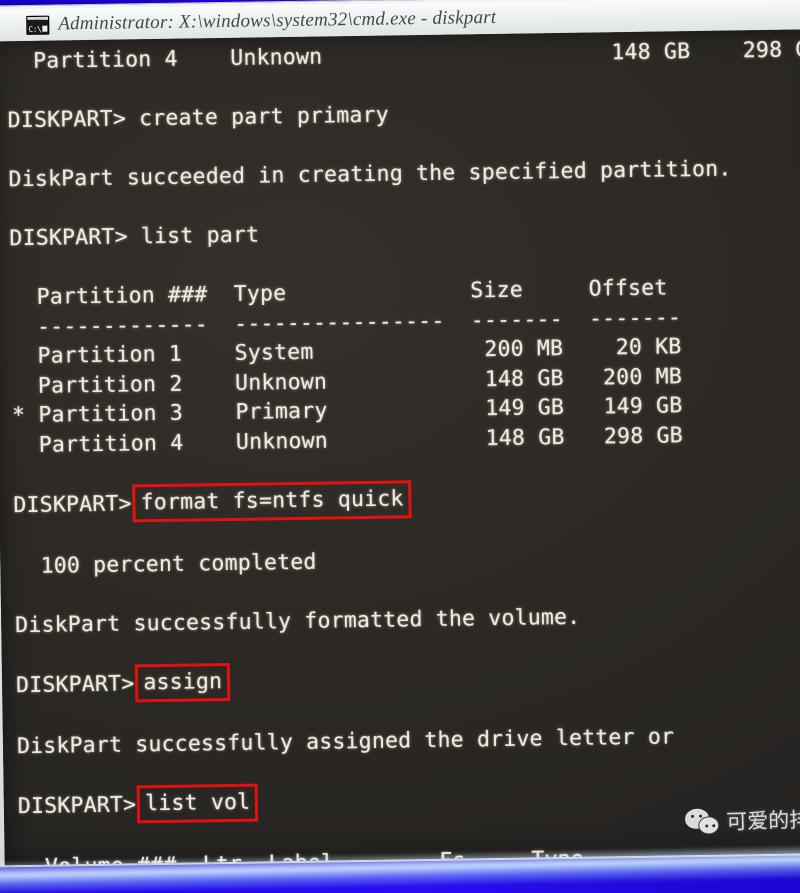 The image size is (800, 893). Describe the element at coordinates (702, 821) in the screenshot. I see `wechat-icon` at that location.